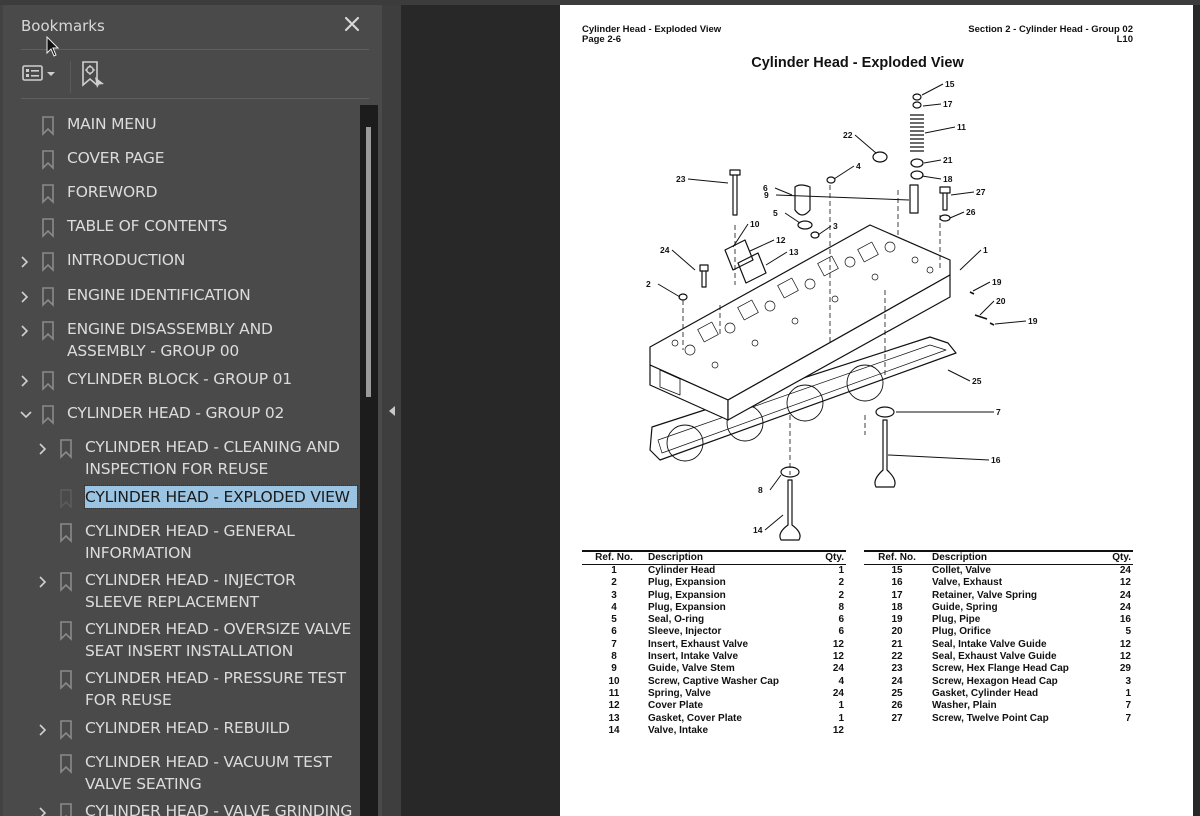  Describe the element at coordinates (194, 27) in the screenshot. I see `bookmarks-panel-header: Bookmarks` at that location.